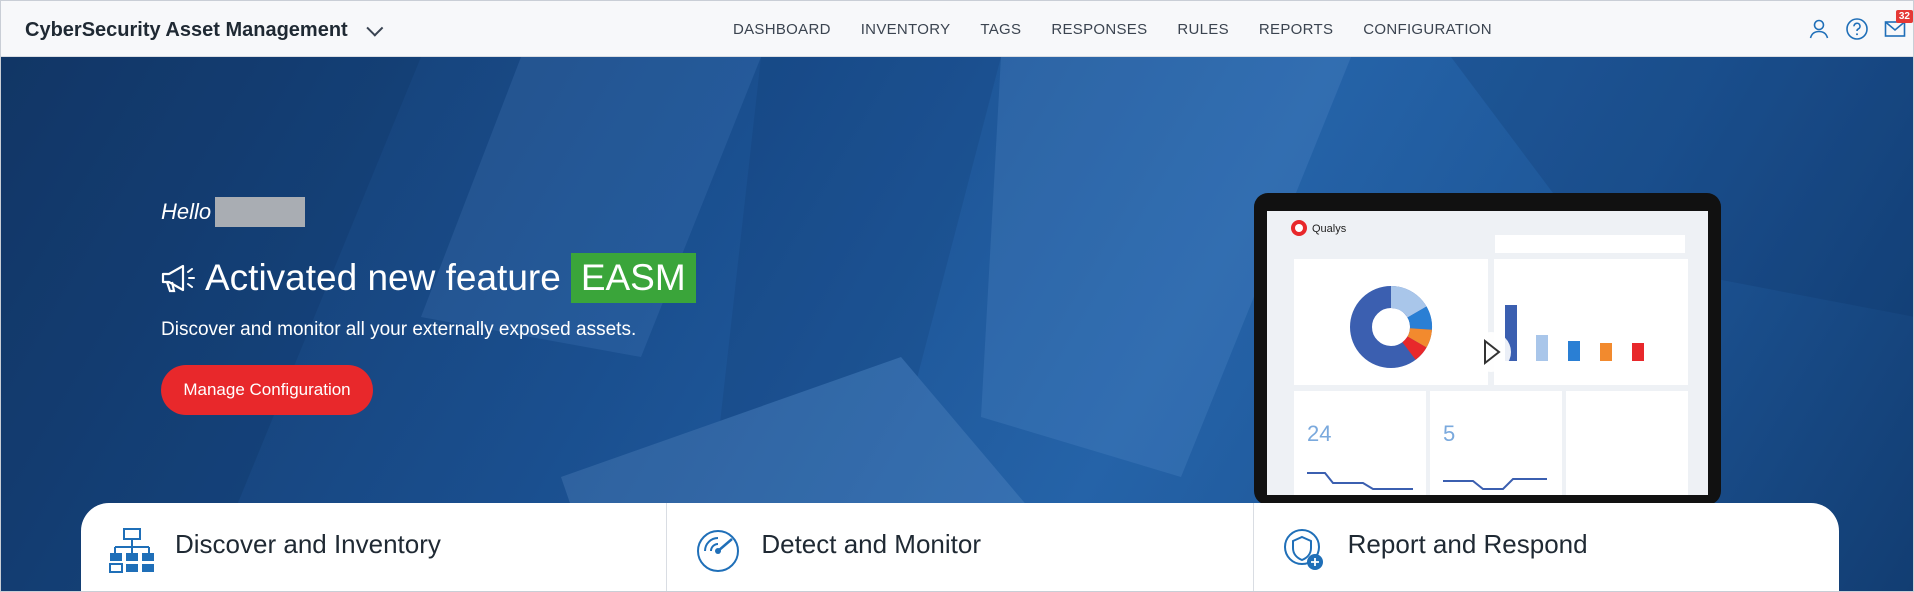  What do you see at coordinates (186, 30) in the screenshot?
I see `app-title: CyberSecurity Asset Management` at bounding box center [186, 30].